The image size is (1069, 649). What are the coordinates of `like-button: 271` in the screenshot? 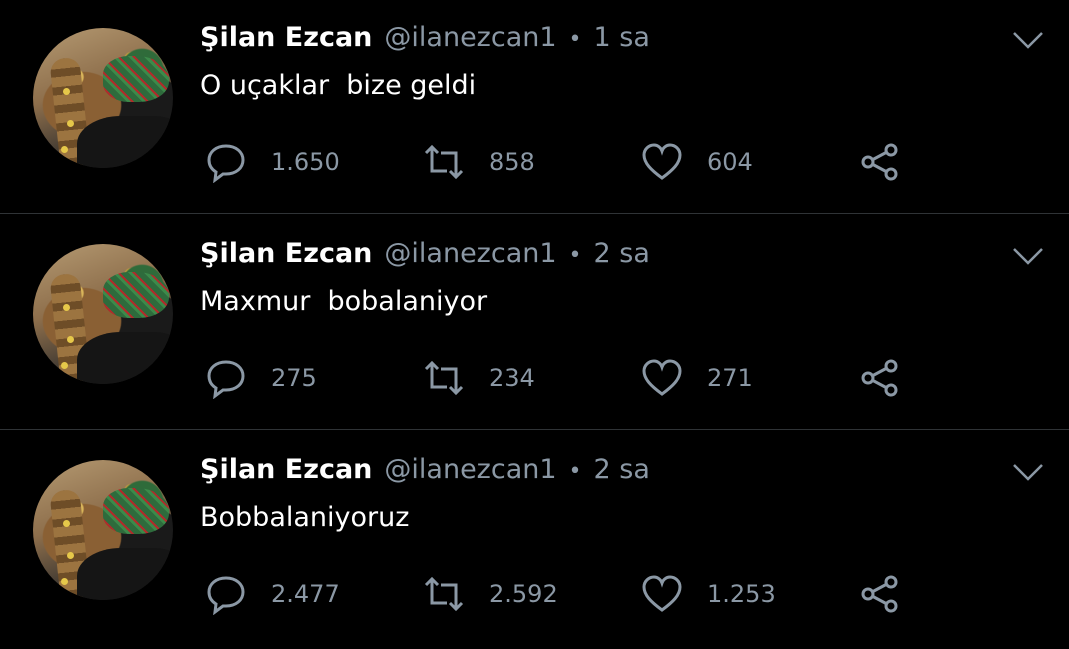 It's located at (697, 378).